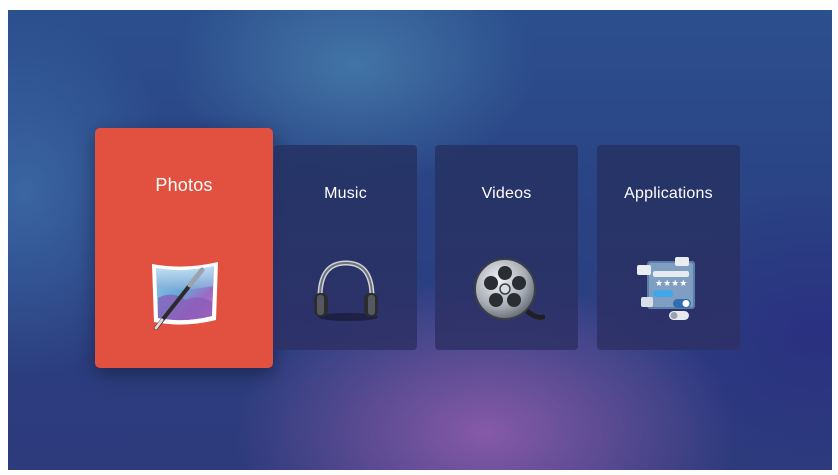  Describe the element at coordinates (345, 193) in the screenshot. I see `tile-music-label: Music` at that location.